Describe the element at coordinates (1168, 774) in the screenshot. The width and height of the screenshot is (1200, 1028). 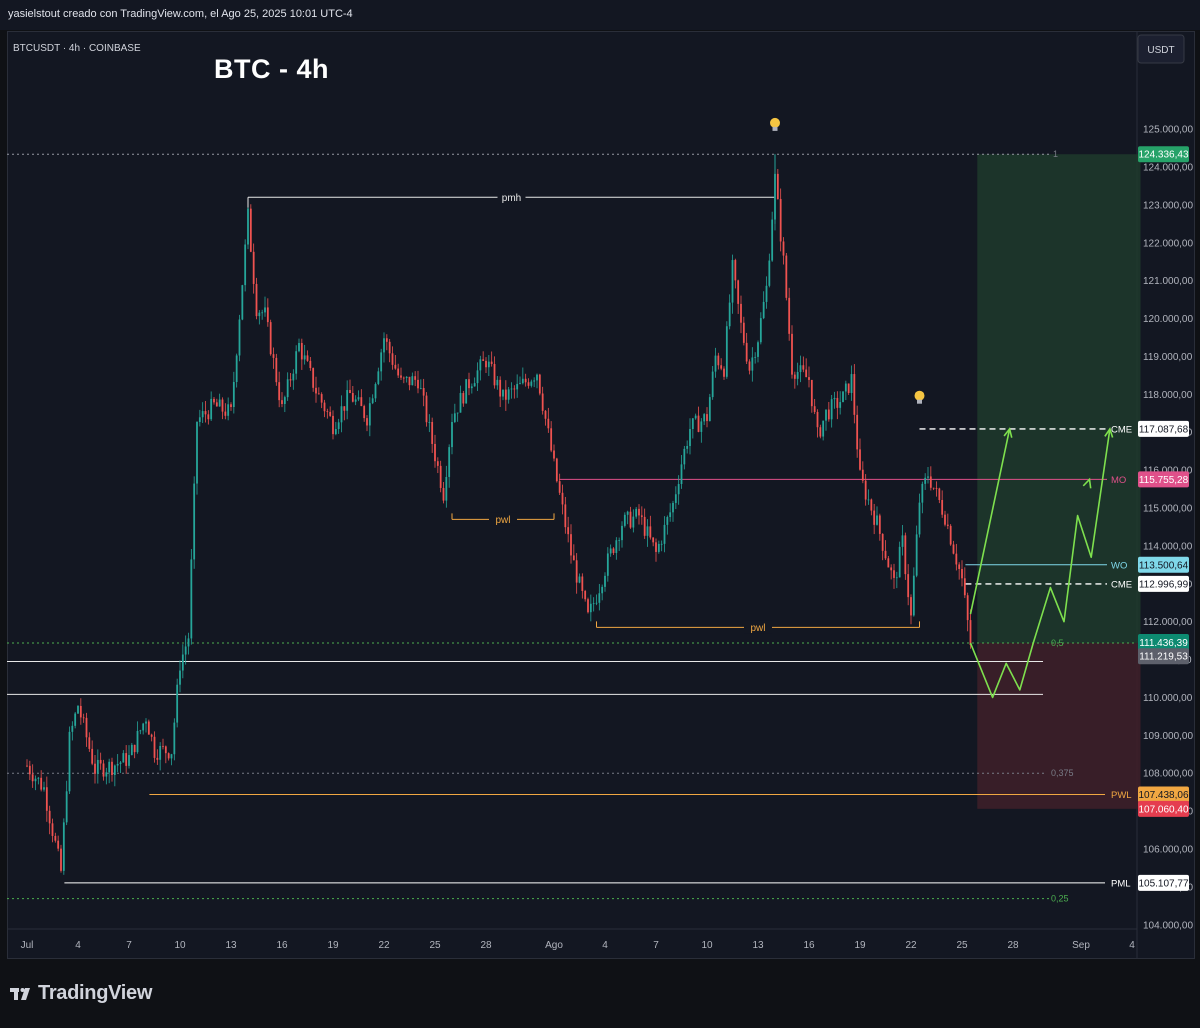
I see `y-tick-label: 108.000,00` at that location.